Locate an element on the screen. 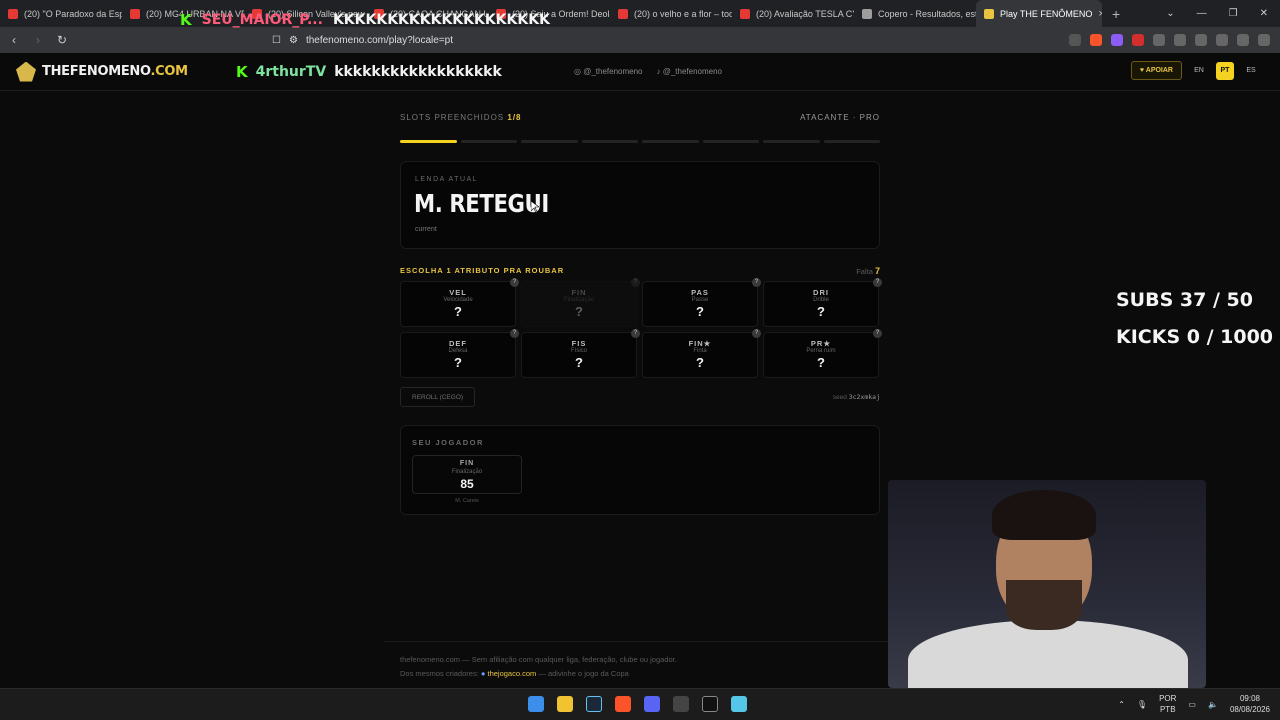 This screenshot has width=1280, height=720. support-button: ♥ APOIAR is located at coordinates (1156, 70).